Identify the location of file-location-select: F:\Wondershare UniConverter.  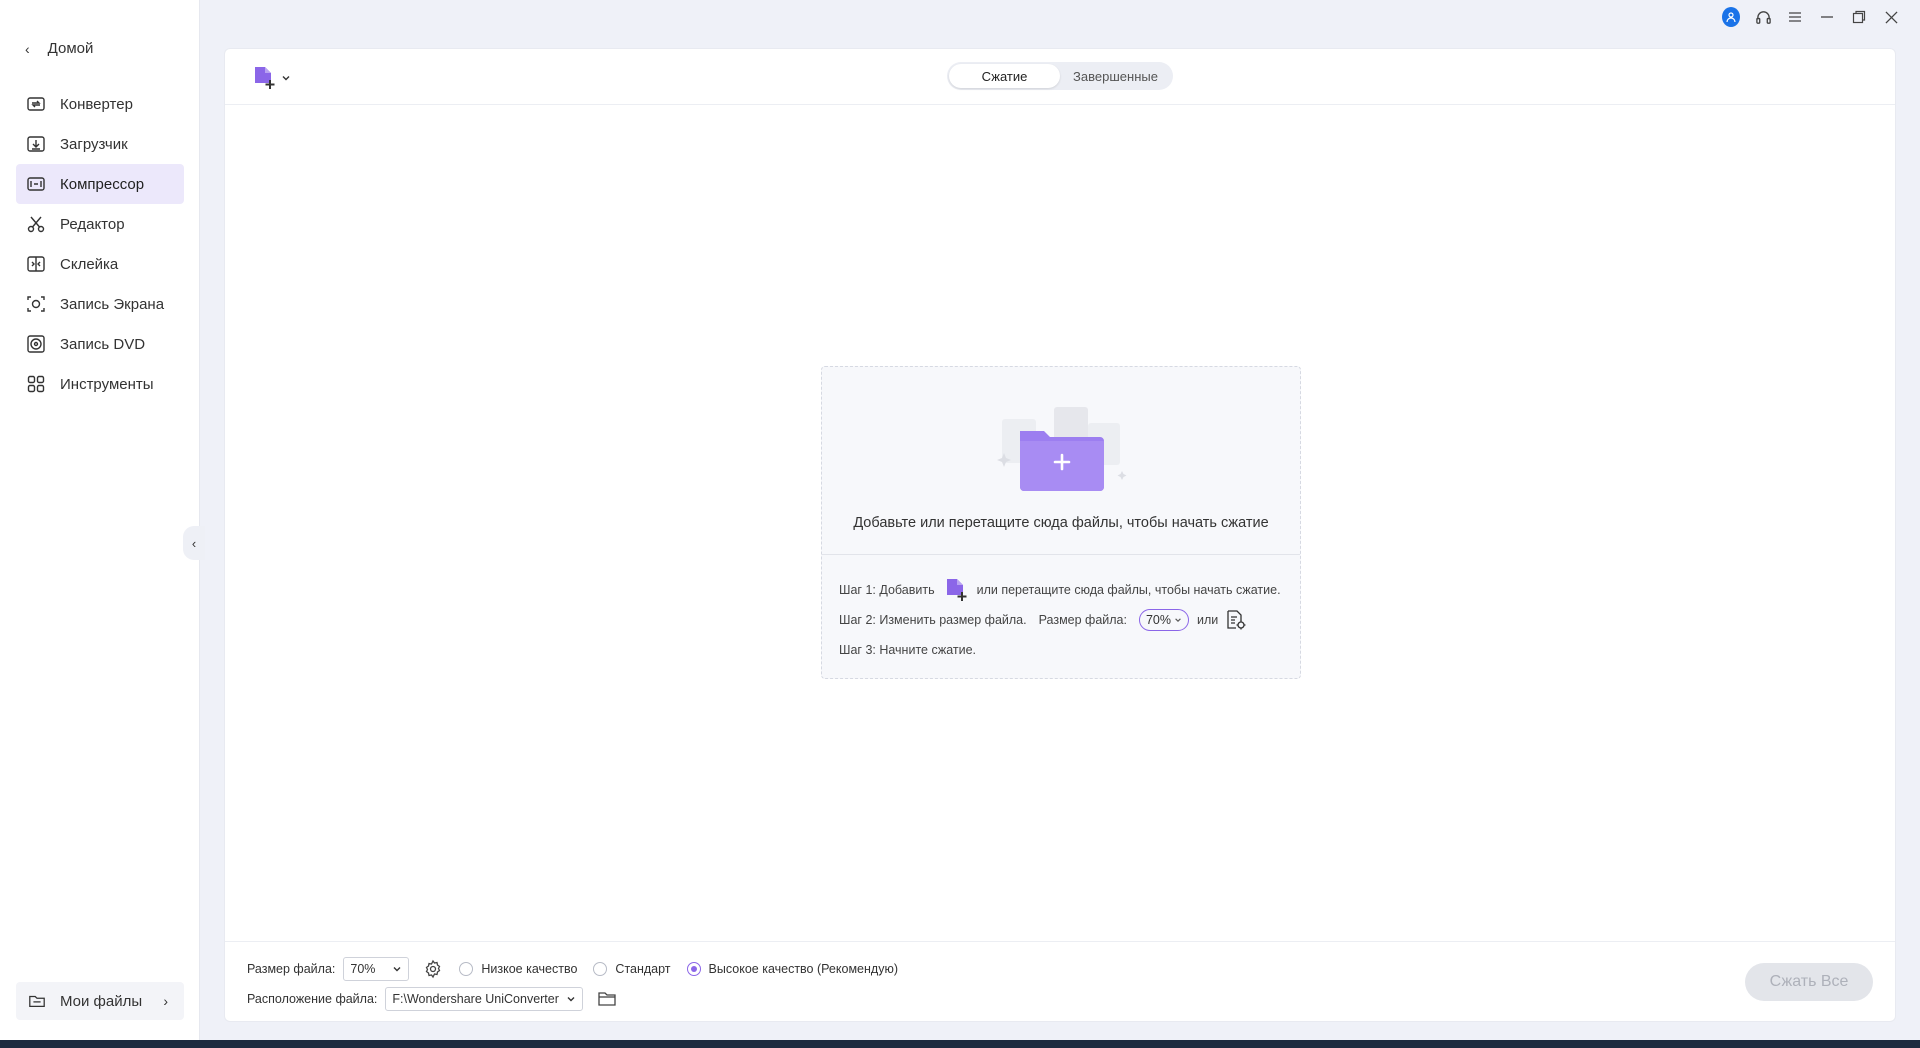
(484, 999).